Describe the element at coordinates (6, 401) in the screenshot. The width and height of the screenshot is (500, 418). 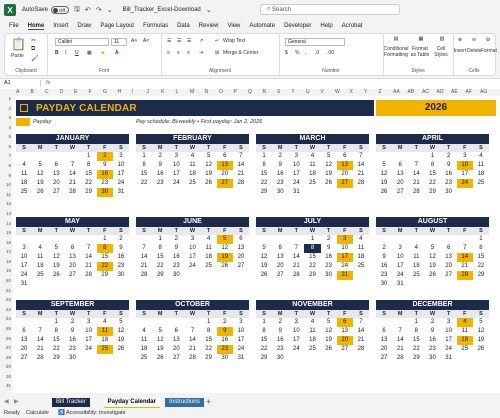
I see `tab-prev-icon: ◀` at that location.